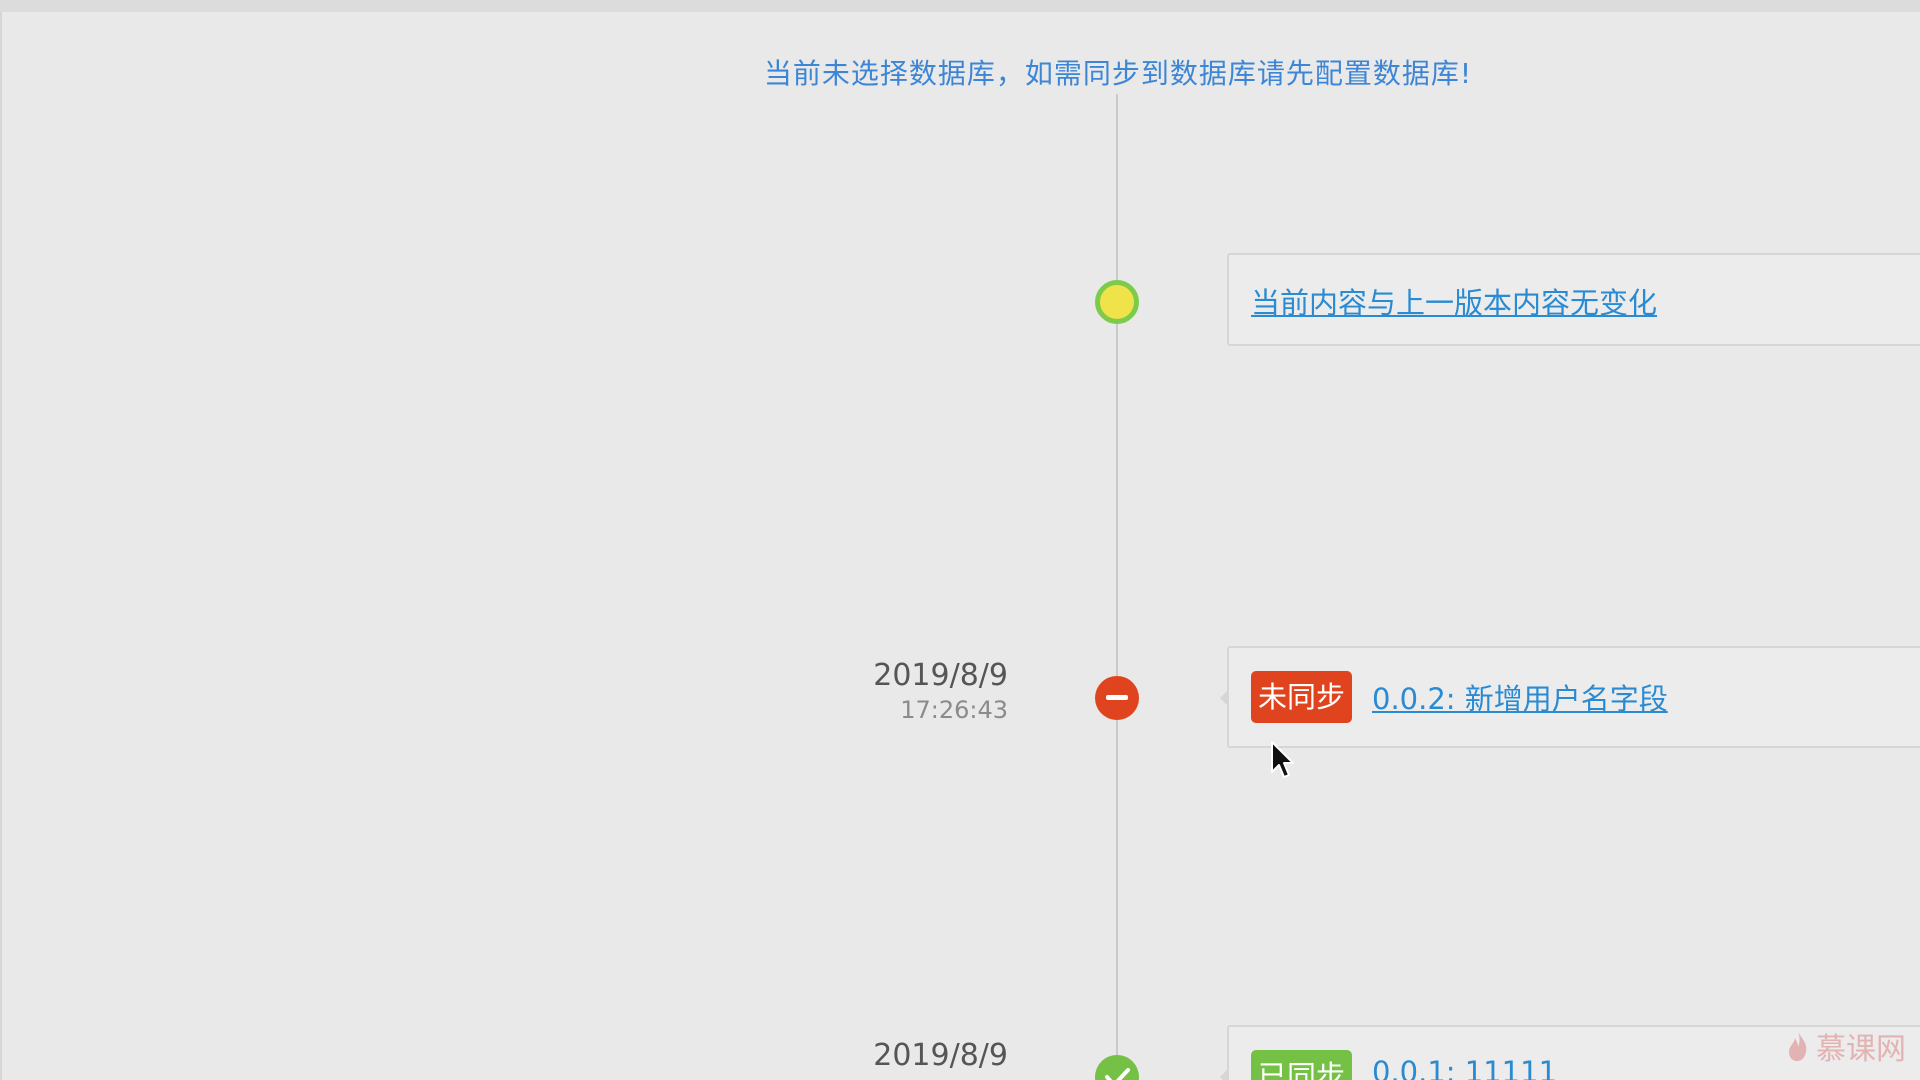 This screenshot has height=1080, width=1920. Describe the element at coordinates (1302, 697) in the screenshot. I see `unsynced-badge: 未同步` at that location.